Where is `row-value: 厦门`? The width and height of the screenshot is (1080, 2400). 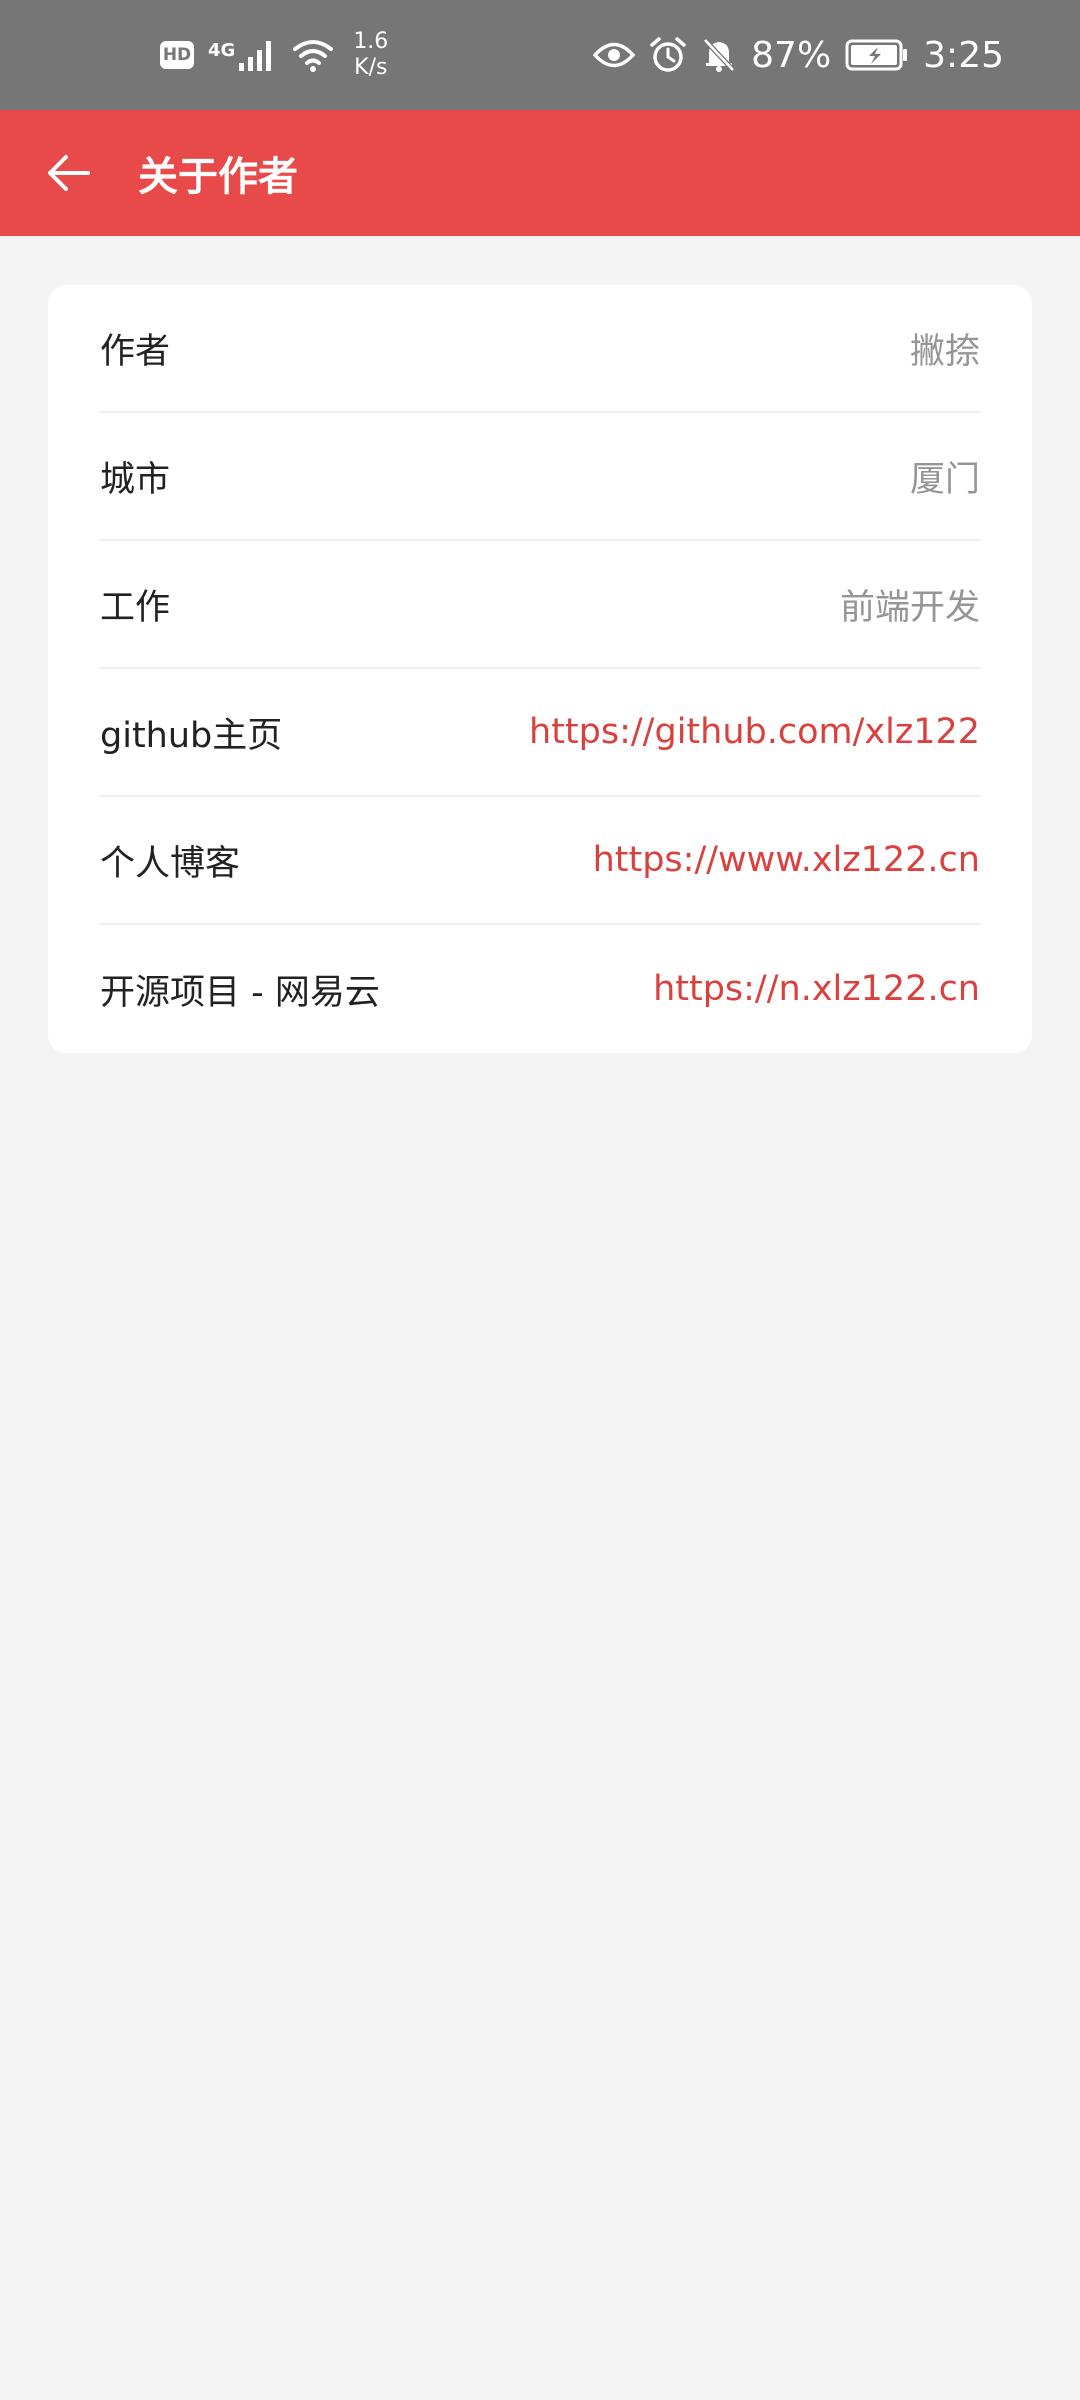 row-value: 厦门 is located at coordinates (944, 479).